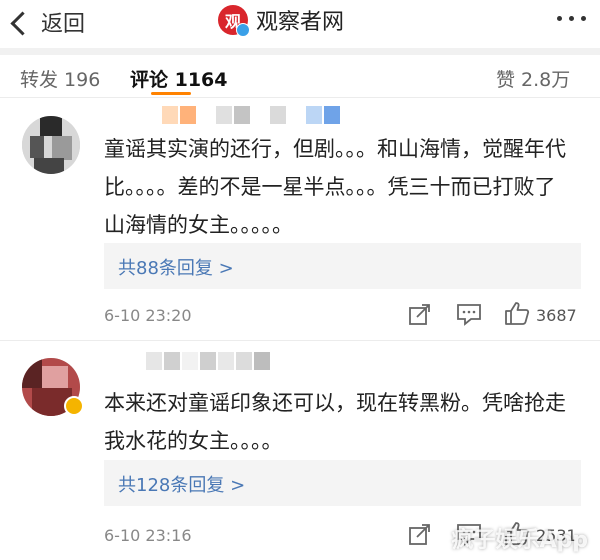 This screenshot has width=600, height=560. Describe the element at coordinates (519, 540) in the screenshot. I see `watermark: 疯子娱乐App` at that location.